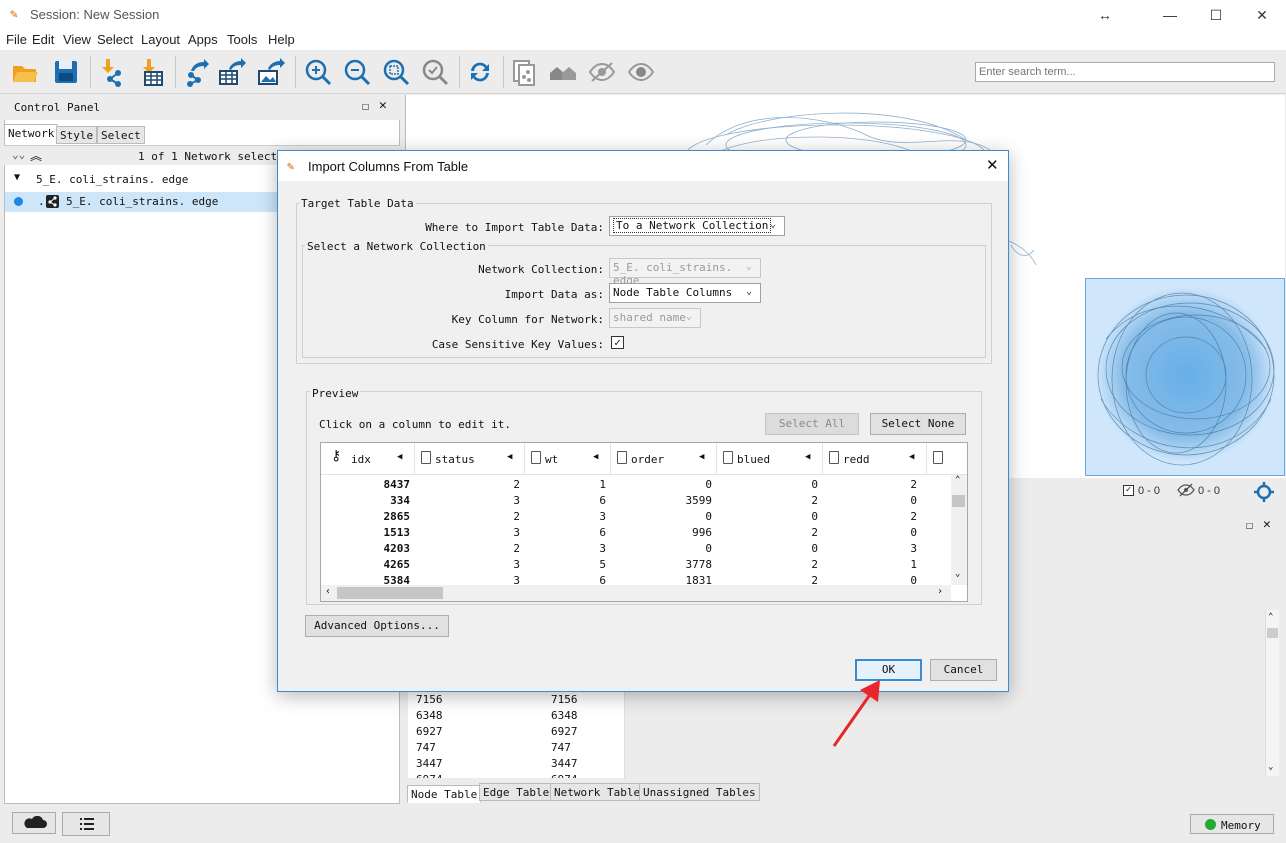 The image size is (1286, 843). What do you see at coordinates (1272, 693) in the screenshot?
I see `table-vertical-scrollbar: ⌃ ⌄` at bounding box center [1272, 693].